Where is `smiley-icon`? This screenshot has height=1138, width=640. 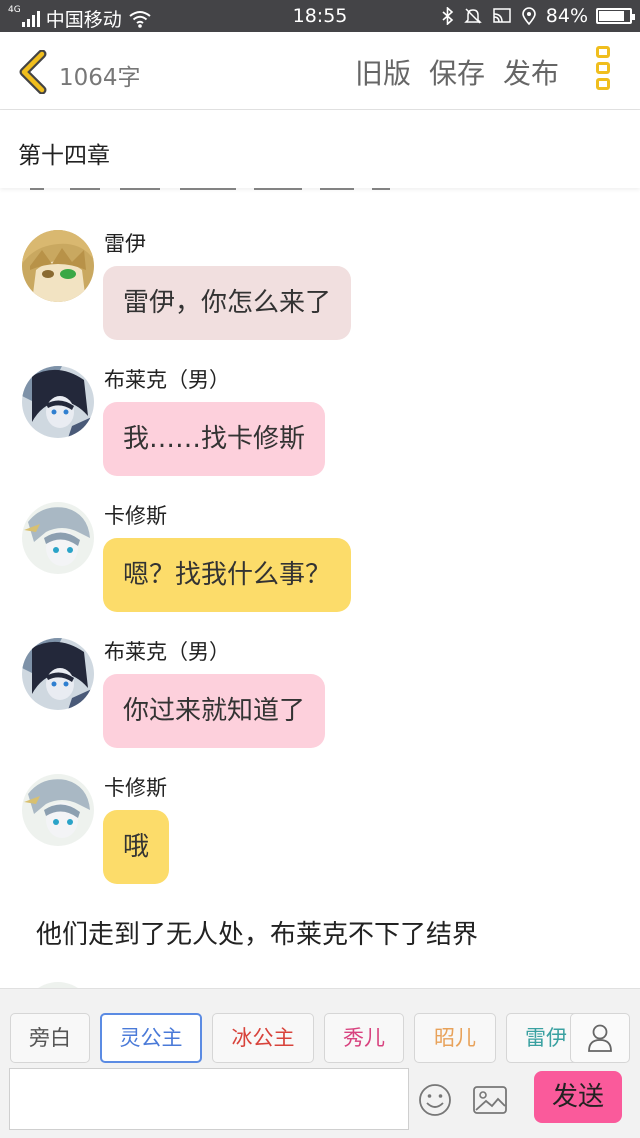 smiley-icon is located at coordinates (435, 1100).